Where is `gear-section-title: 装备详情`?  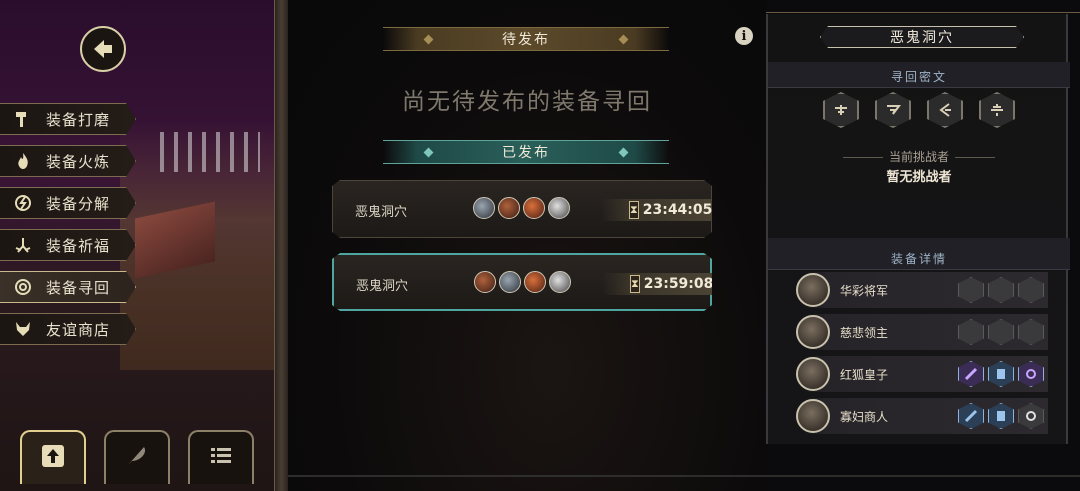
gear-section-title: 装备详情 is located at coordinates (919, 254).